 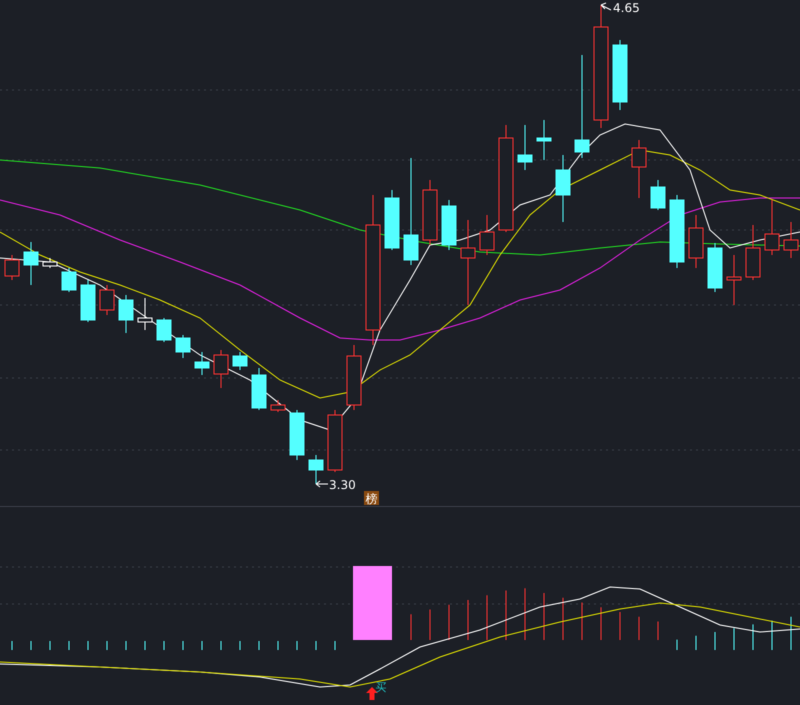 What do you see at coordinates (342, 485) in the screenshot?
I see `low-price-label: 3.30` at bounding box center [342, 485].